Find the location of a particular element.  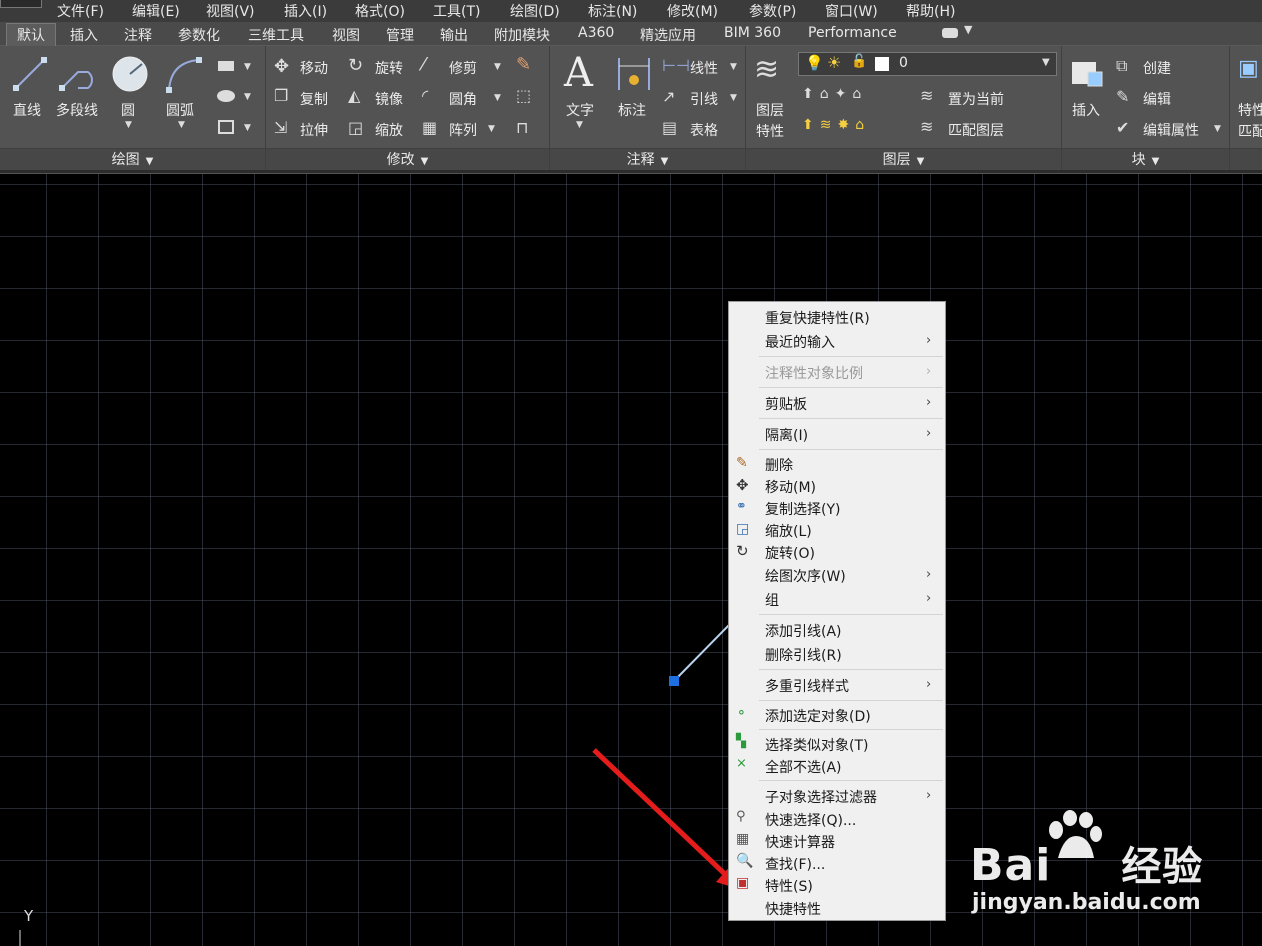

offset-icon: ⊓ is located at coordinates (522, 127).